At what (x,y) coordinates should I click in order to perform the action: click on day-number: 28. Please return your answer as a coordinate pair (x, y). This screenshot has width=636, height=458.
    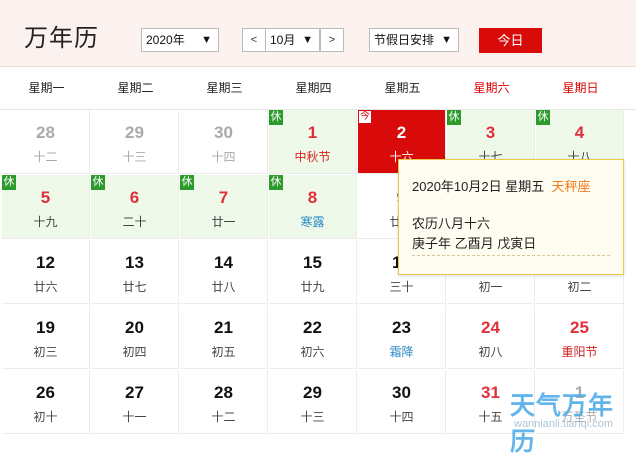
    Looking at the image, I should click on (223, 392).